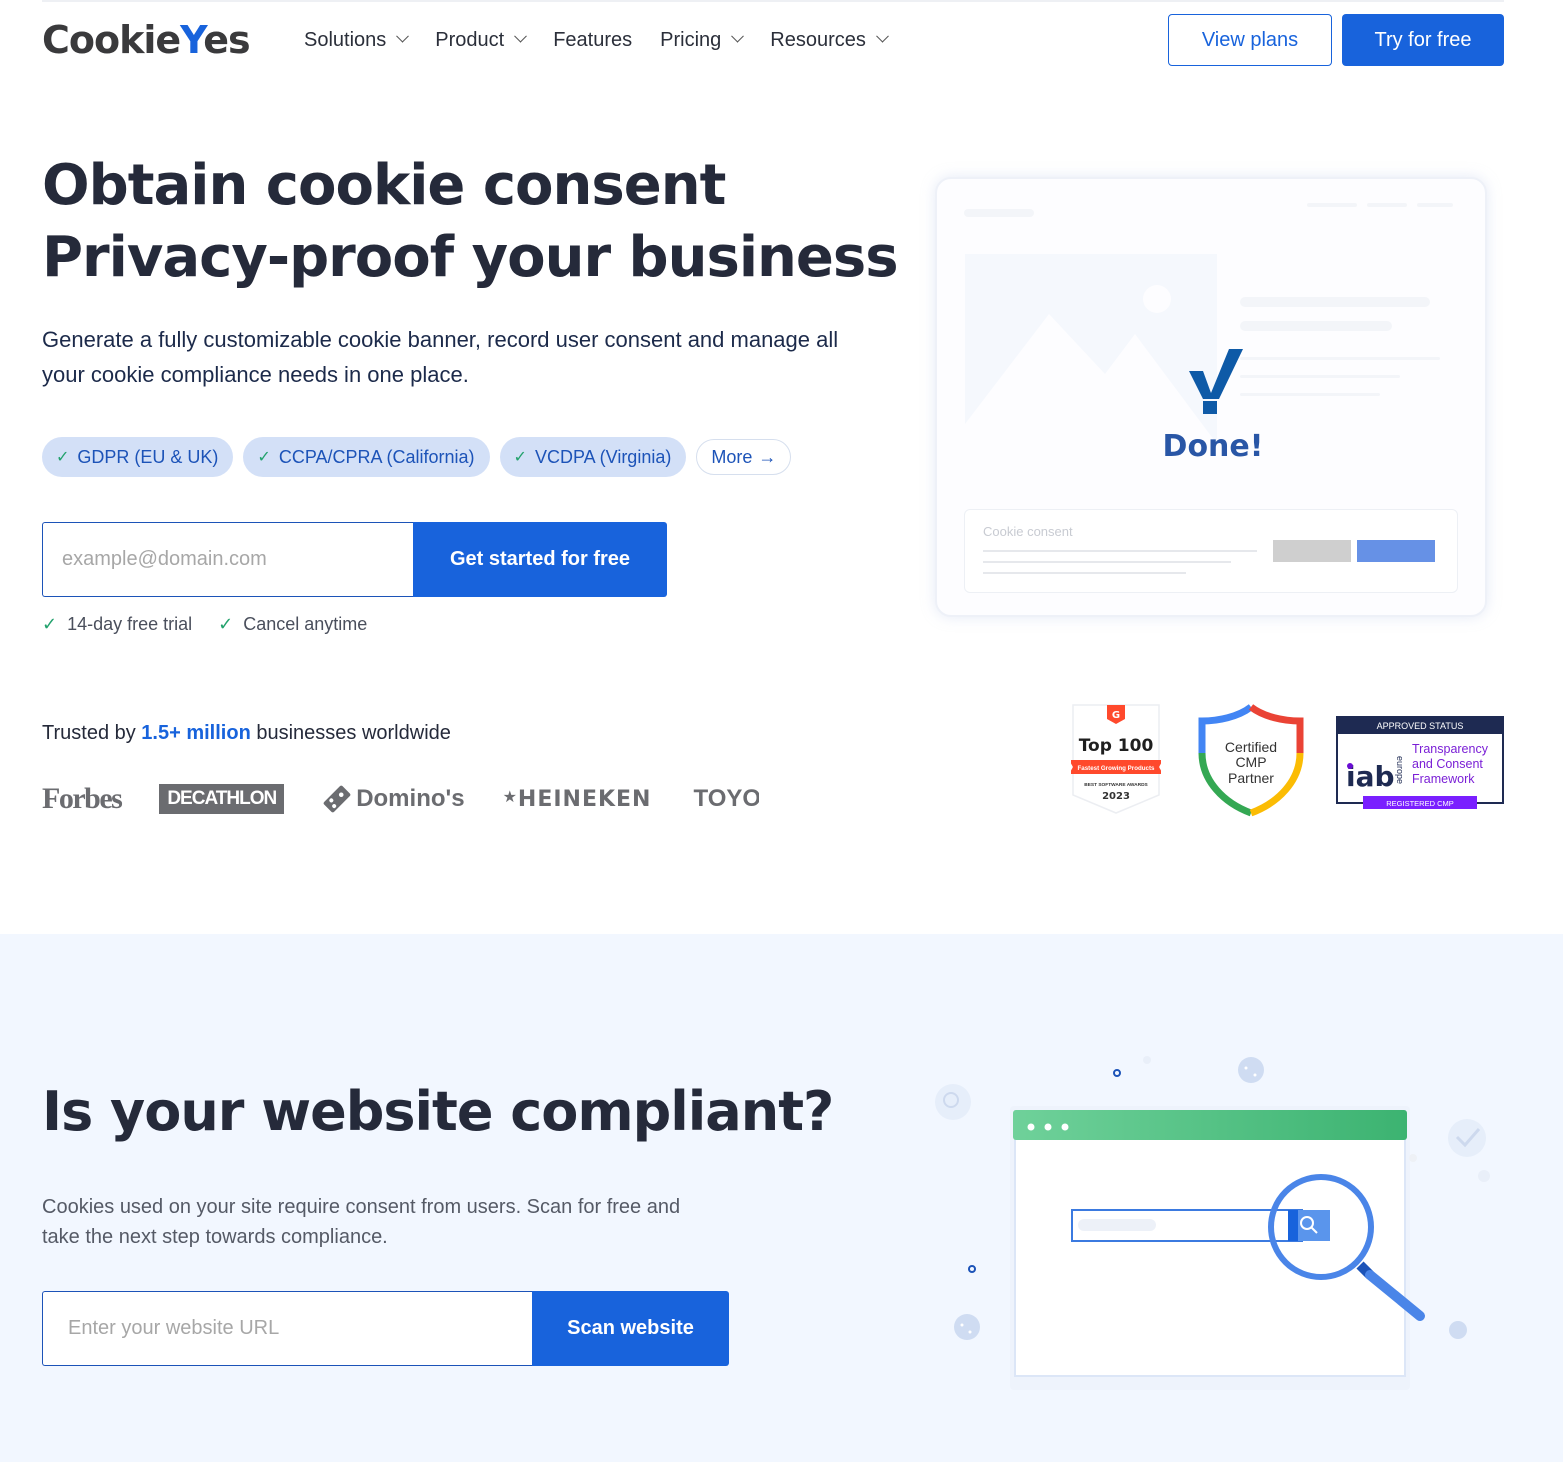 Image resolution: width=1563 pixels, height=1462 pixels. Describe the element at coordinates (1212, 1223) in the screenshot. I see `scan-illustration` at that location.